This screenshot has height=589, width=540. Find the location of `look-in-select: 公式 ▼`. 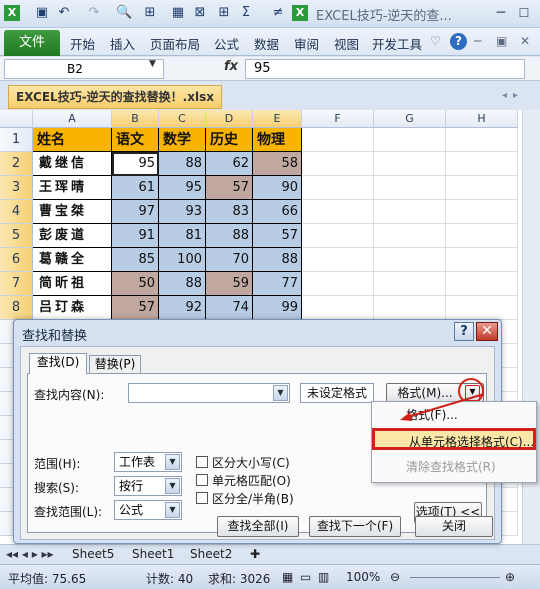

look-in-select: 公式 ▼ is located at coordinates (148, 510).